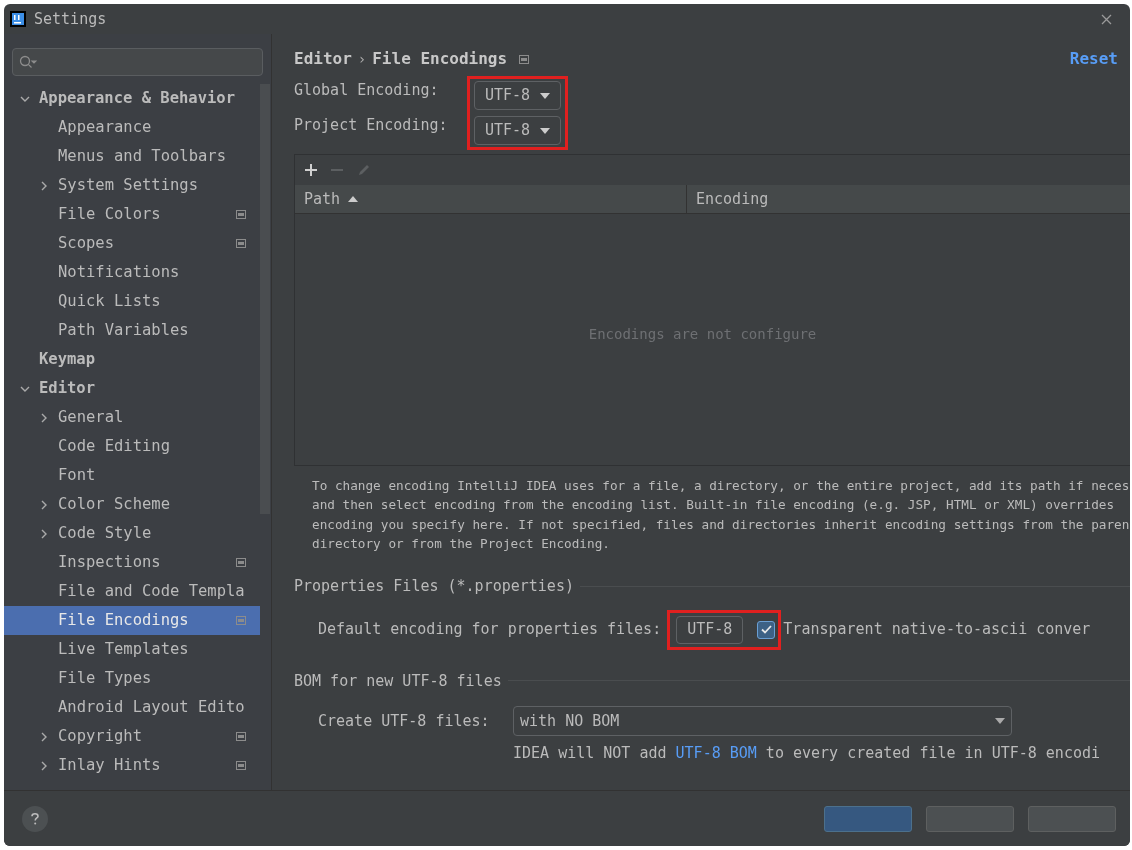 The height and width of the screenshot is (850, 1132). What do you see at coordinates (404, 721) in the screenshot?
I see `field-label: Create UTF-8 files:` at bounding box center [404, 721].